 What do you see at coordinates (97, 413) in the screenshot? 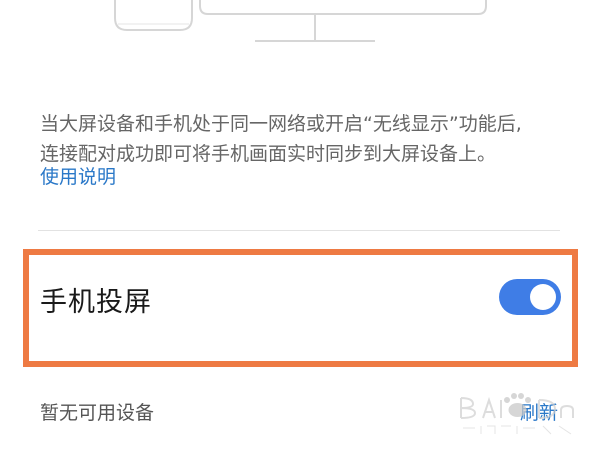
I see `no-devices-label: 暂无可用设备` at bounding box center [97, 413].